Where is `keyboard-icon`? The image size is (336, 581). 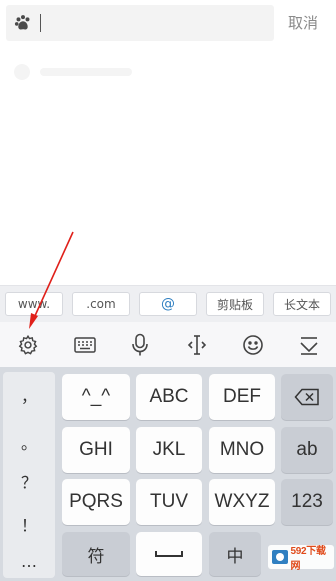 keyboard-icon is located at coordinates (85, 345).